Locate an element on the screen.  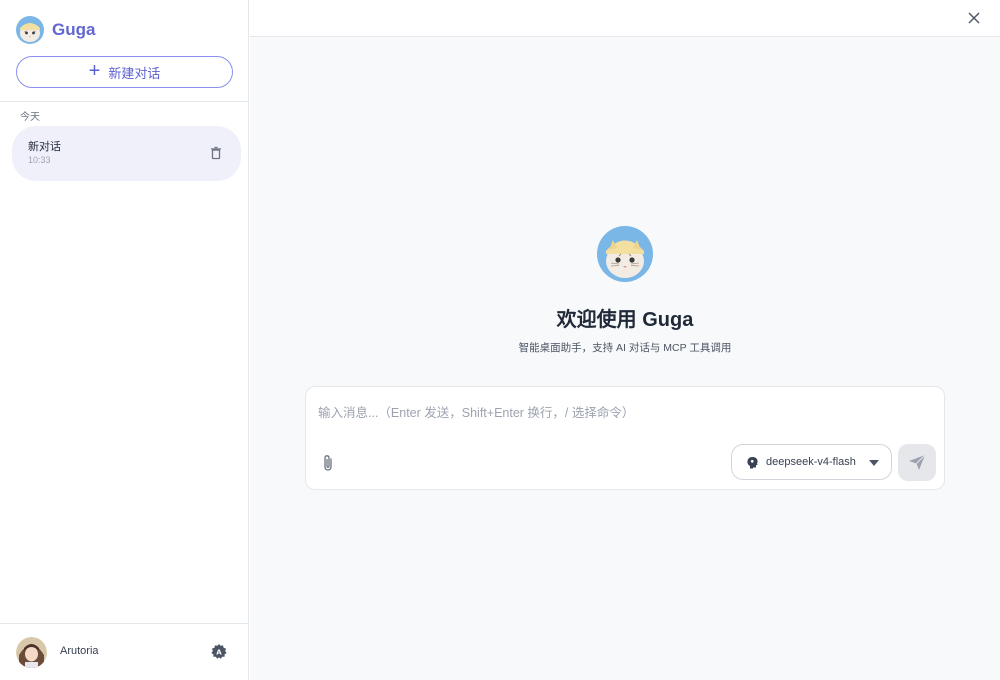
chat-list-item: 新对话 10:33 is located at coordinates (126, 153).